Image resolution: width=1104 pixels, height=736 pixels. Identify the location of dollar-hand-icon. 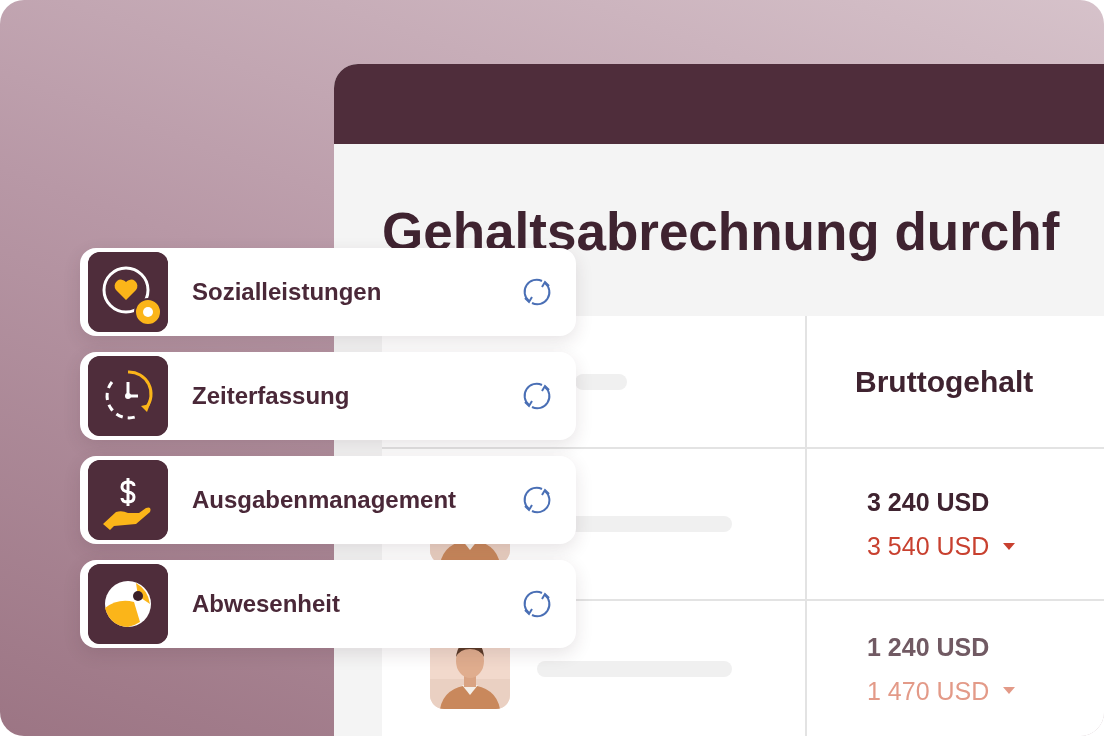
(128, 500).